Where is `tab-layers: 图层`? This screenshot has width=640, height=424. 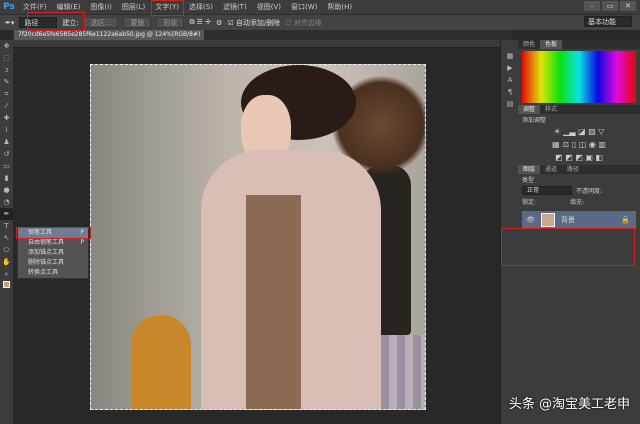 tab-layers: 图层 is located at coordinates (529, 169).